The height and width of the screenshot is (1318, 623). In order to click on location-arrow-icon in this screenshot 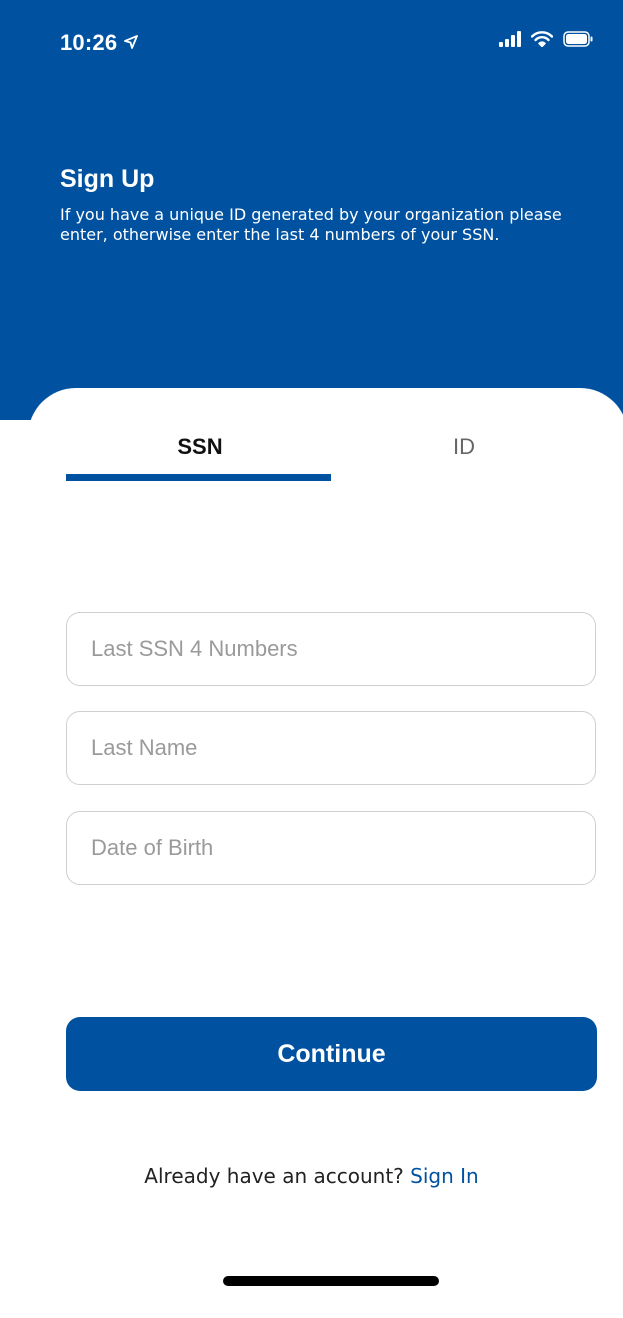, I will do `click(131, 43)`.